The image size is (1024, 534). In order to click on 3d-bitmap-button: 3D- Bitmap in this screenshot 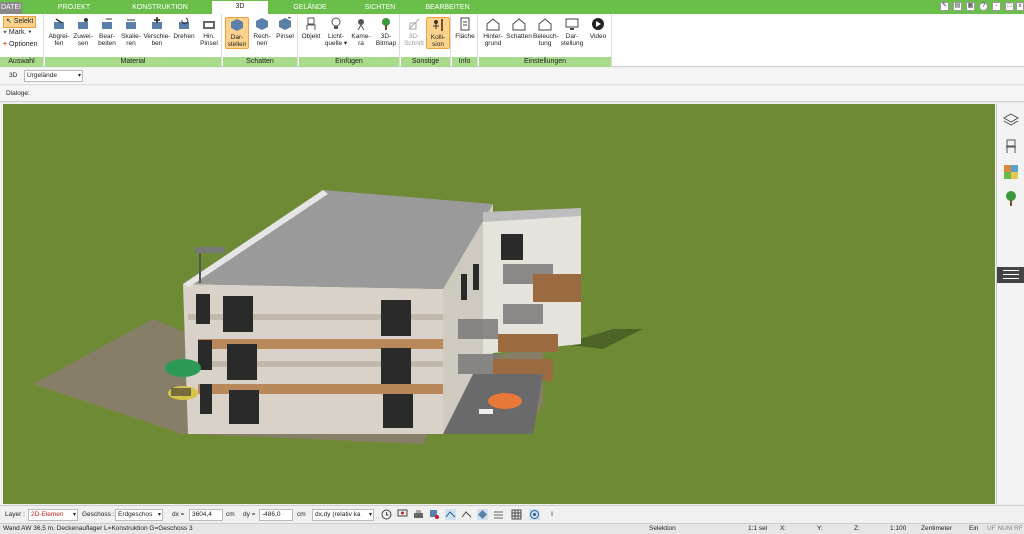, I will do `click(386, 32)`.